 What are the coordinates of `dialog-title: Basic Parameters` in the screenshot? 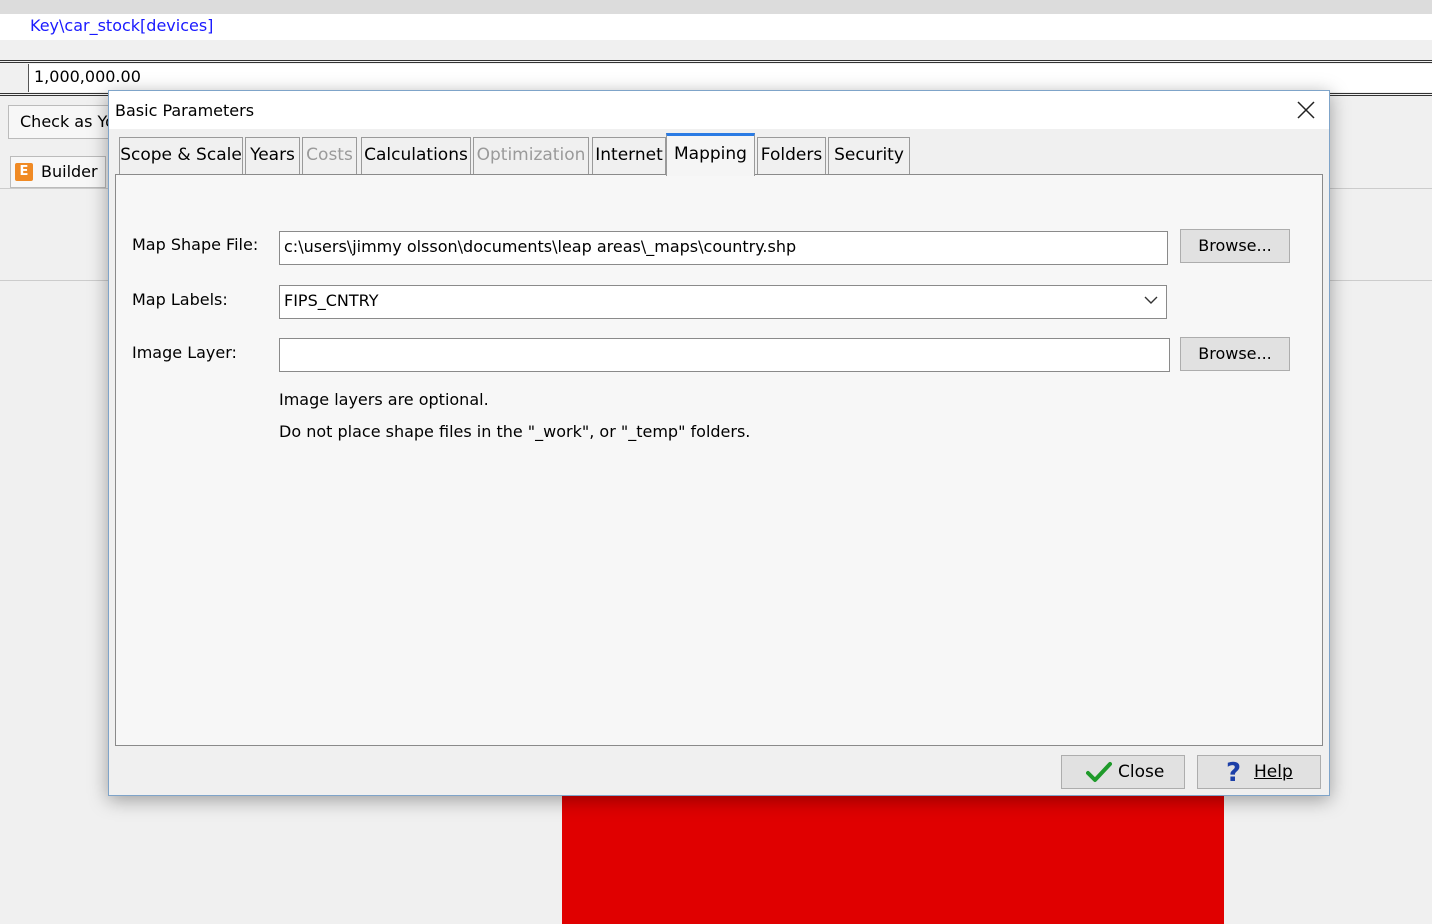 It's located at (185, 110).